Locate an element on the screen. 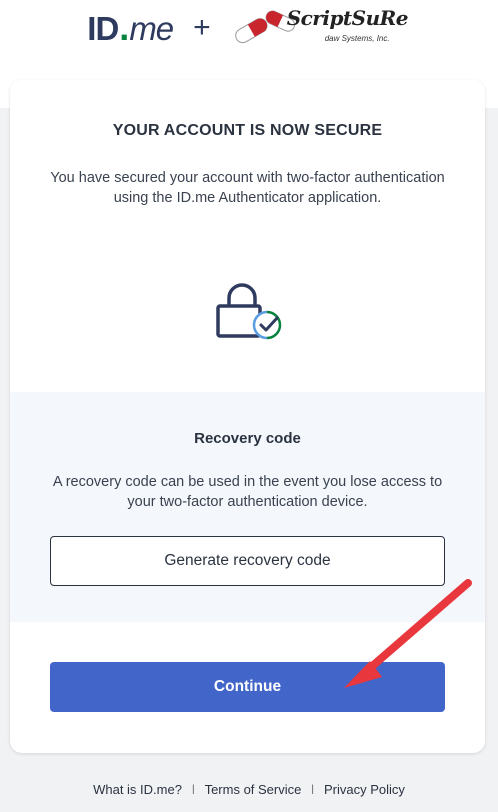  footer-link-terms: Terms of Service is located at coordinates (253, 789).